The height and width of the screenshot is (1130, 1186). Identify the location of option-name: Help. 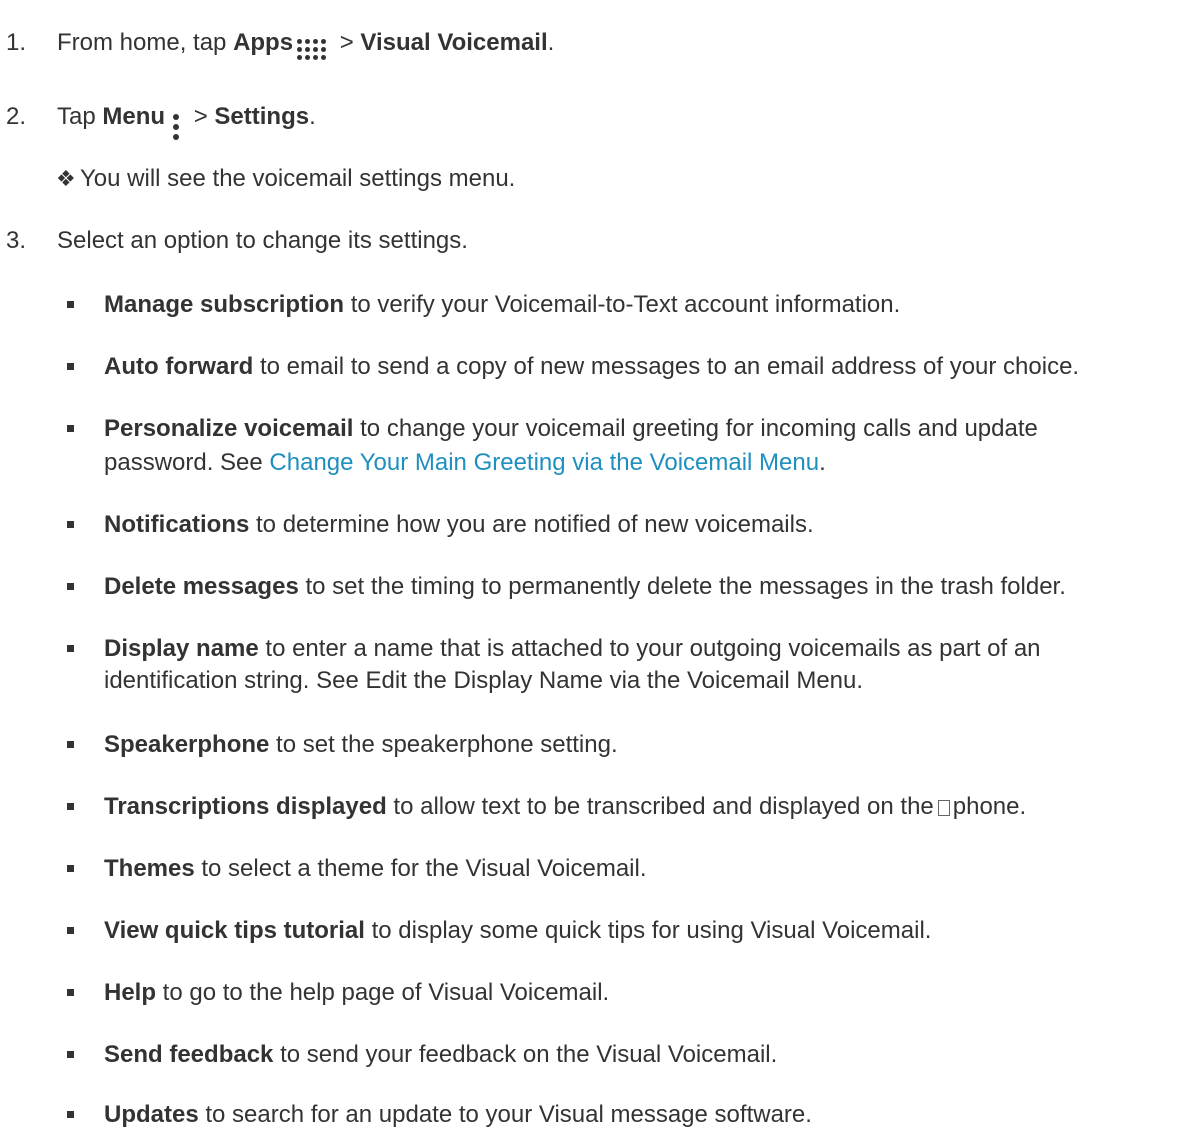
(130, 992).